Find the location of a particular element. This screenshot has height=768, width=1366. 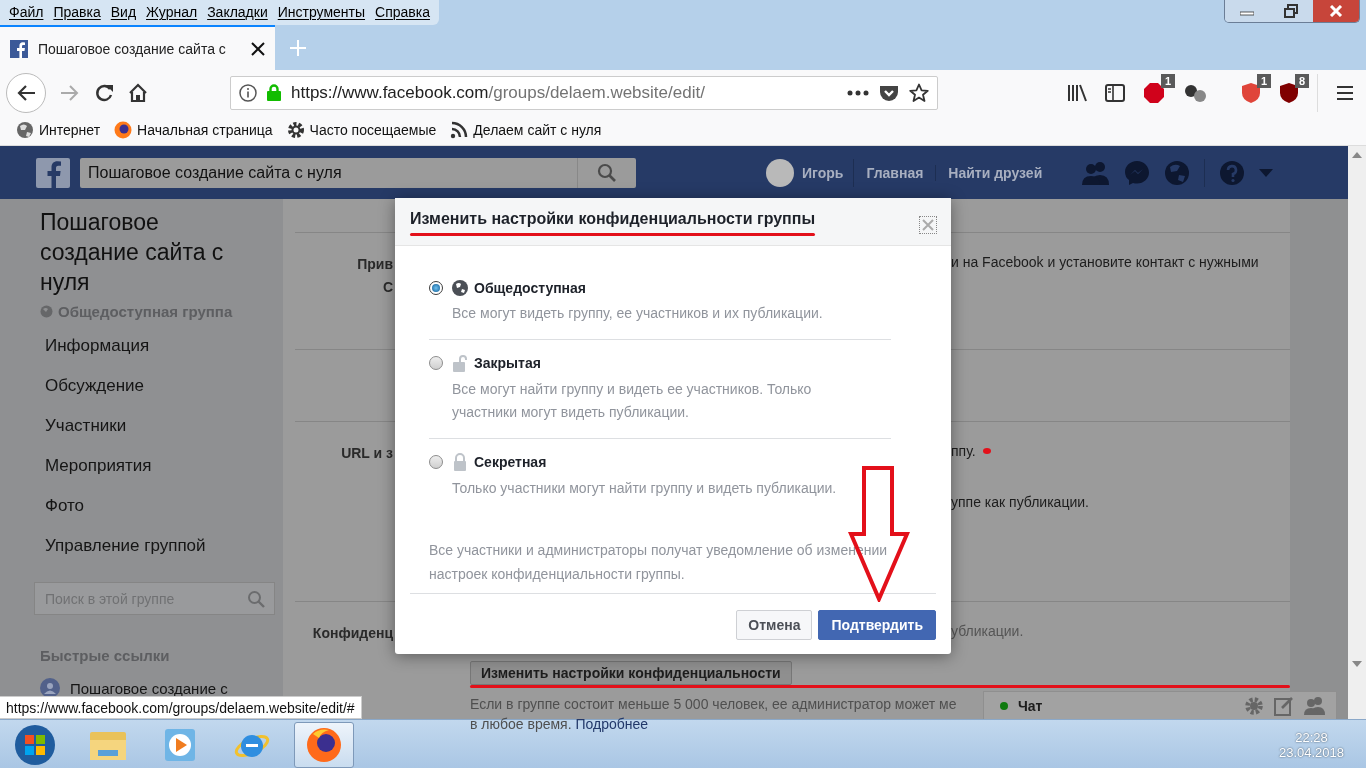

clock-time: 22:28 is located at coordinates (1311, 737).